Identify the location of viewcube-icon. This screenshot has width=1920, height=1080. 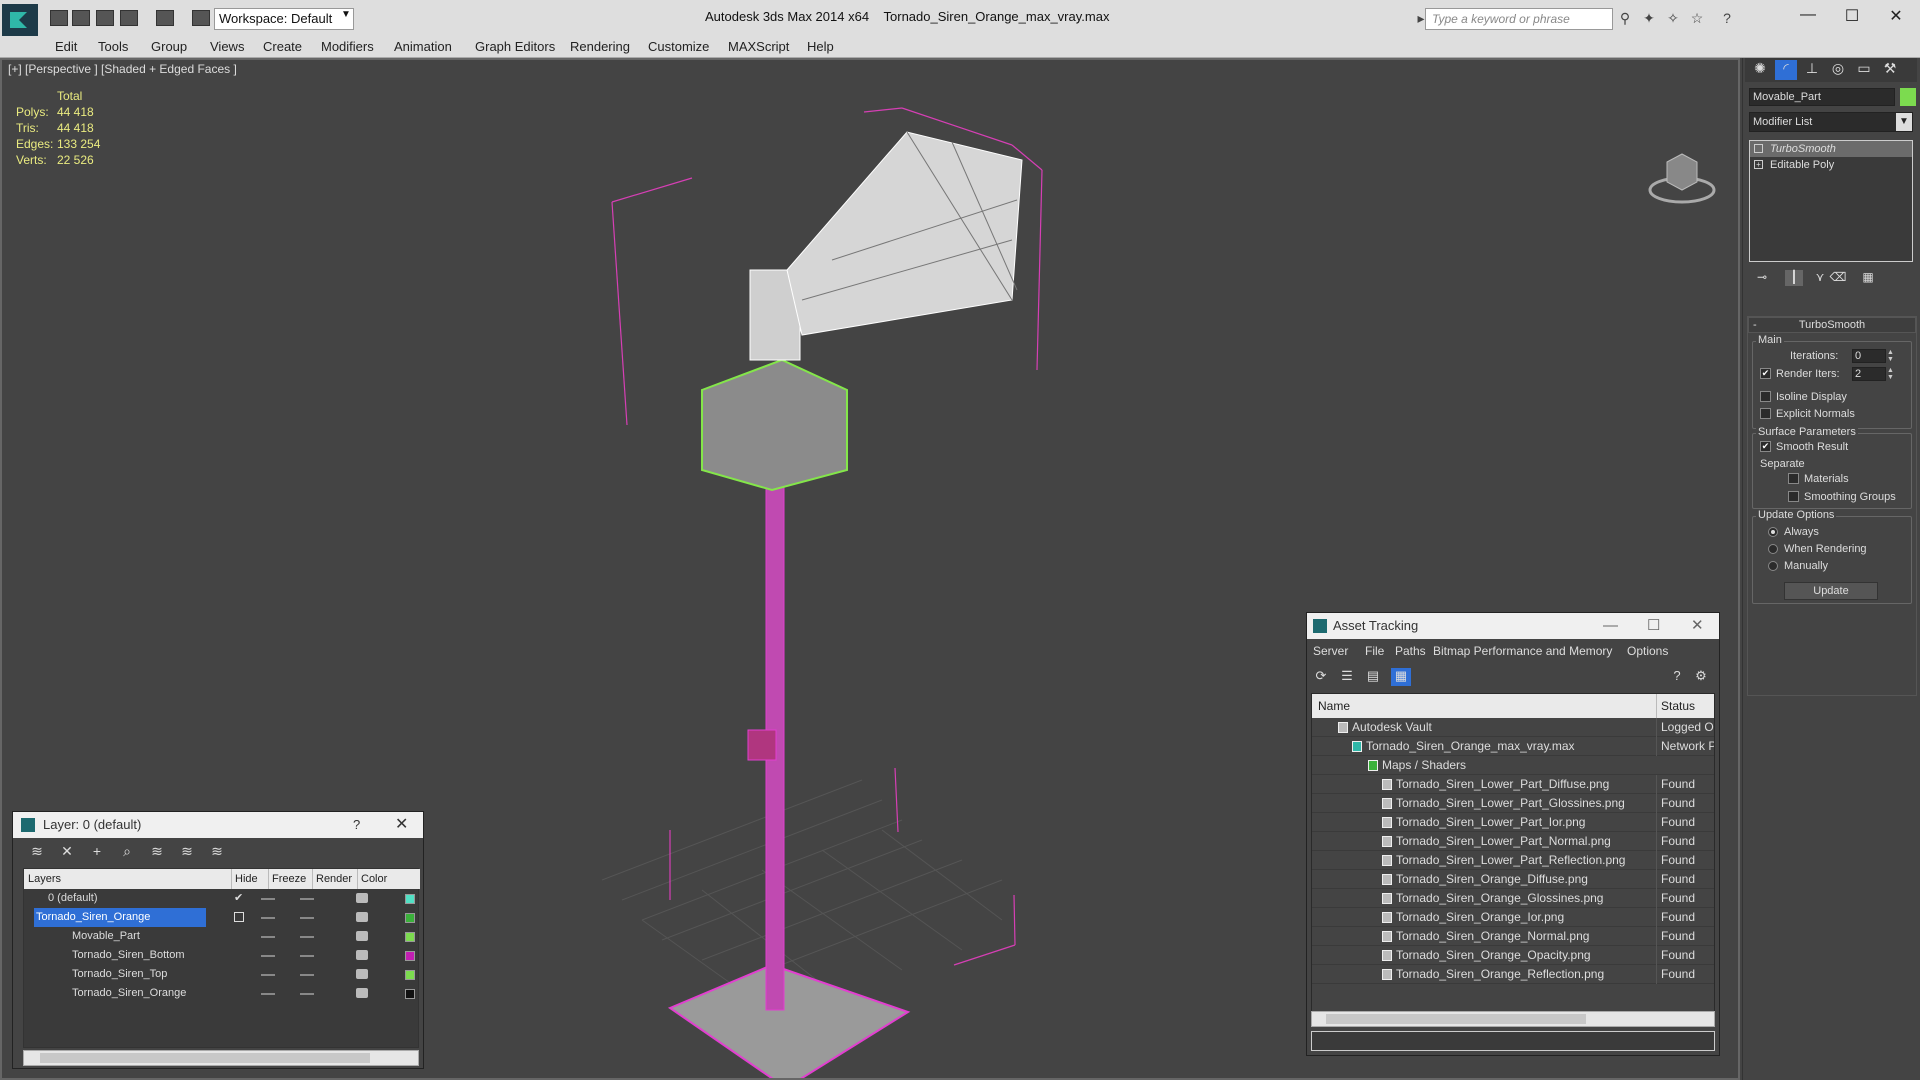
(1682, 178).